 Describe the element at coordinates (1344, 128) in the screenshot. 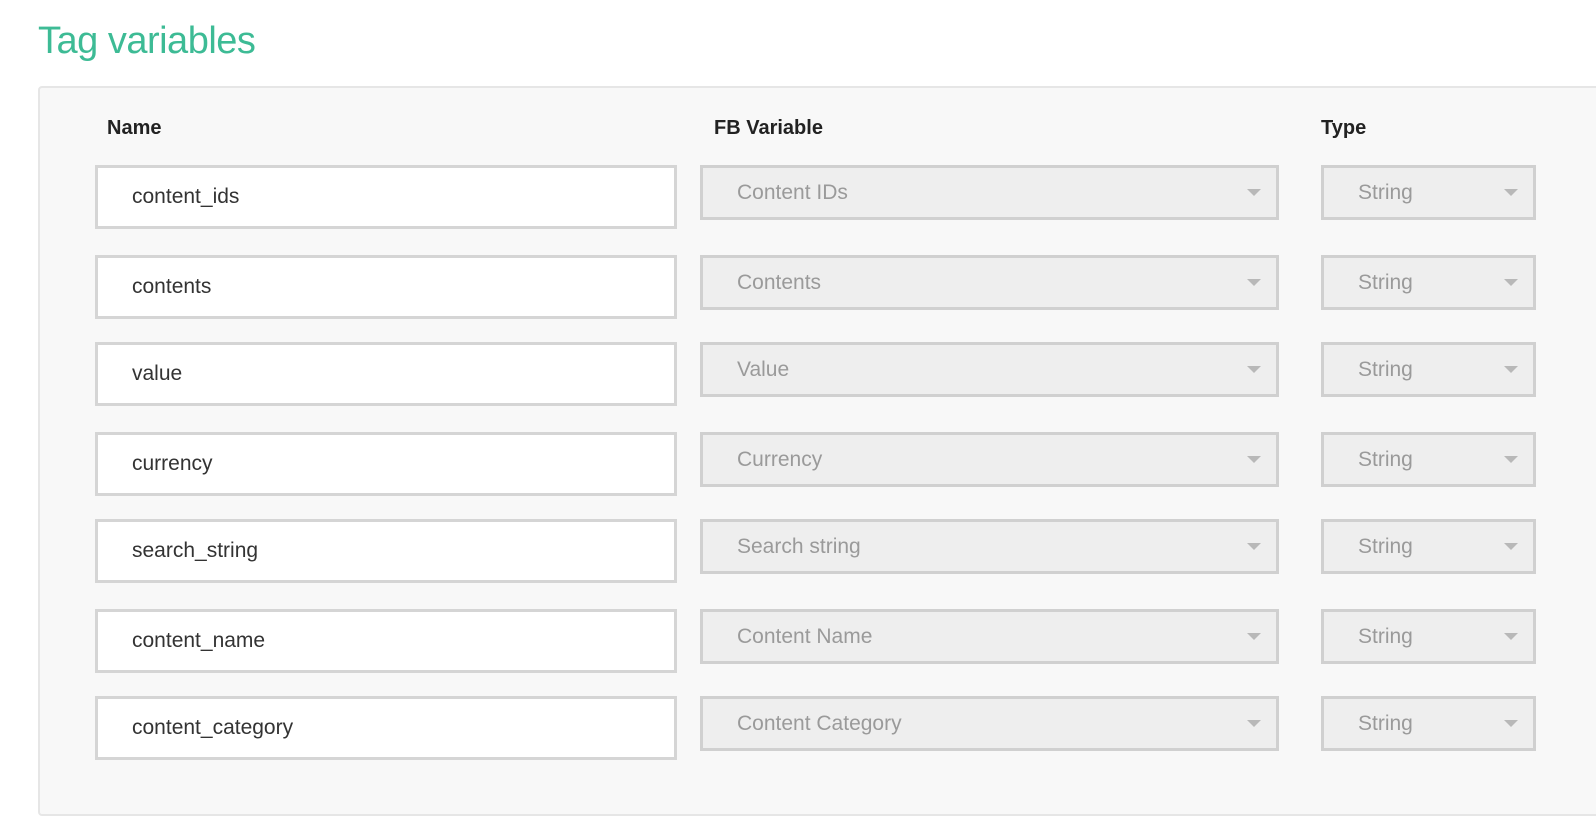

I see `column-header-type: Type` at that location.